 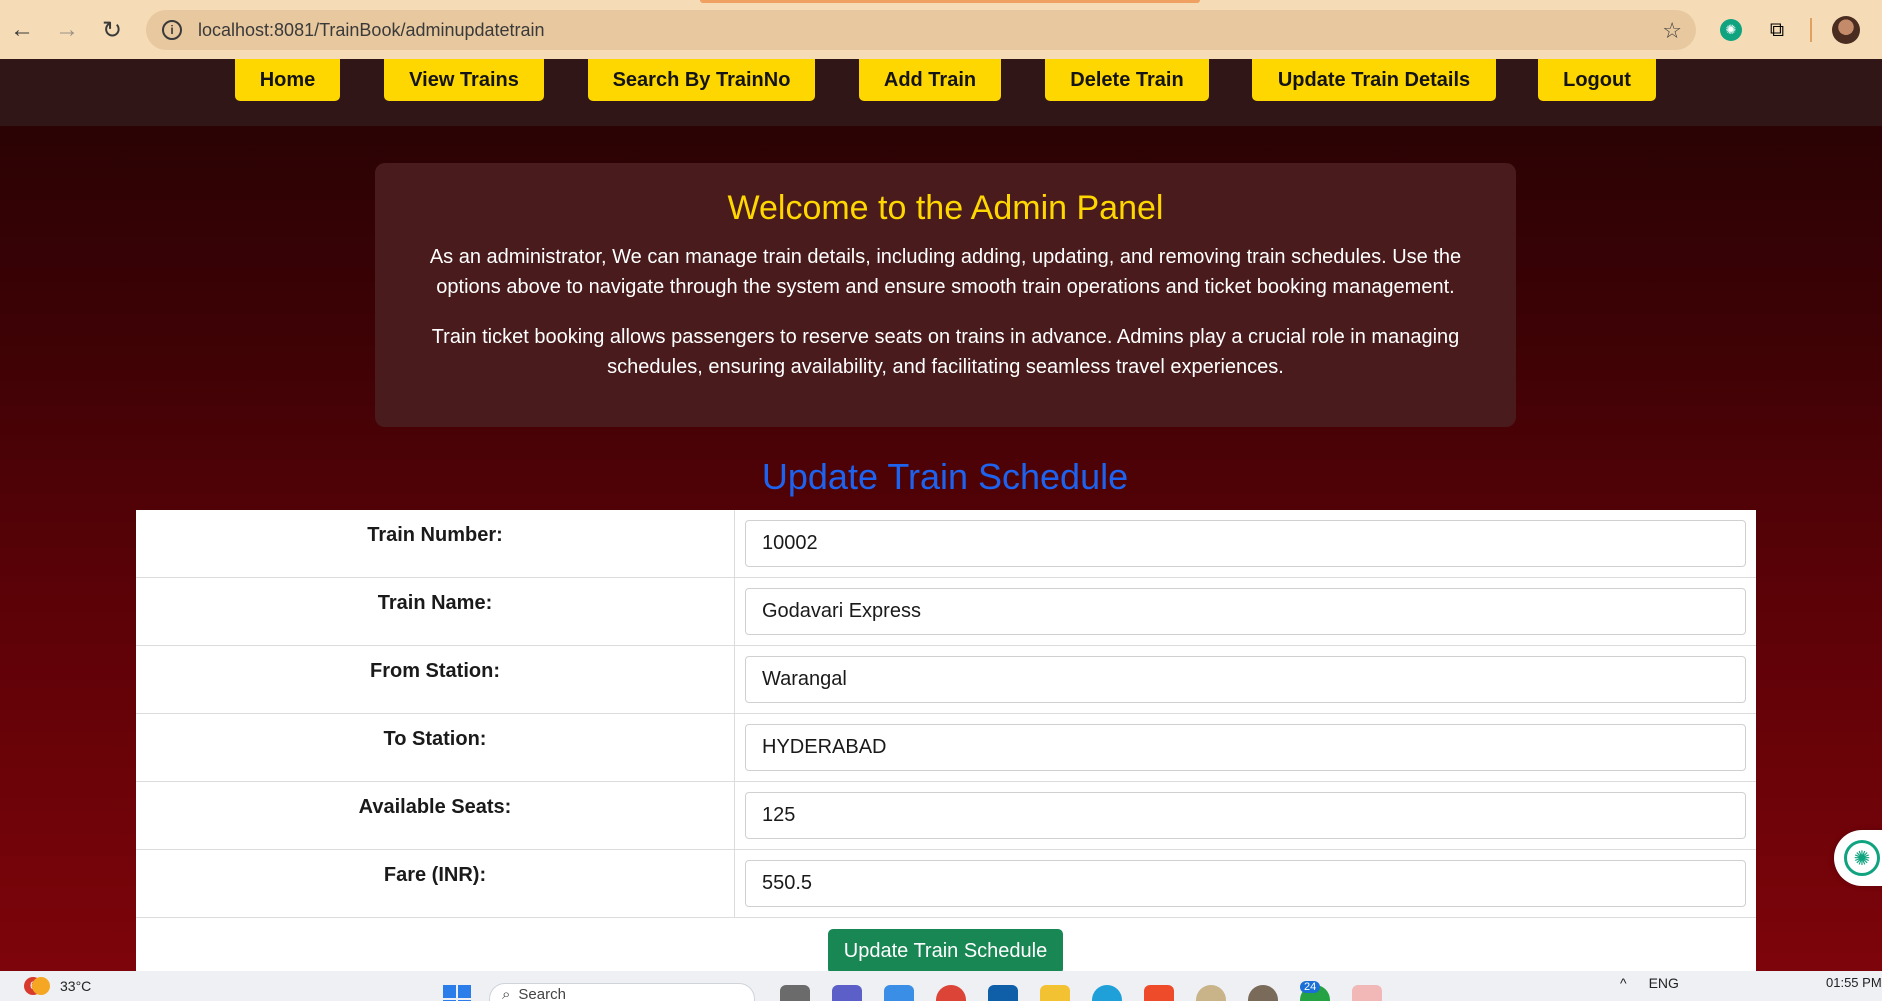 I want to click on to-station-label: To Station:, so click(x=435, y=748).